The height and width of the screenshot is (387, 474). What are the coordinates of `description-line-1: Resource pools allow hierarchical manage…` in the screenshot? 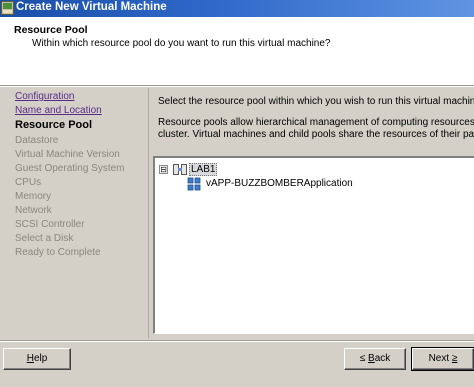 It's located at (316, 122).